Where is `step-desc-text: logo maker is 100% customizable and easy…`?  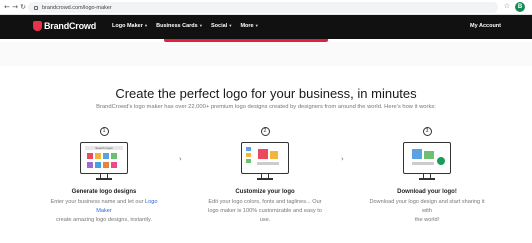 step-desc-text: logo maker is 100% customizable and easy… is located at coordinates (265, 215).